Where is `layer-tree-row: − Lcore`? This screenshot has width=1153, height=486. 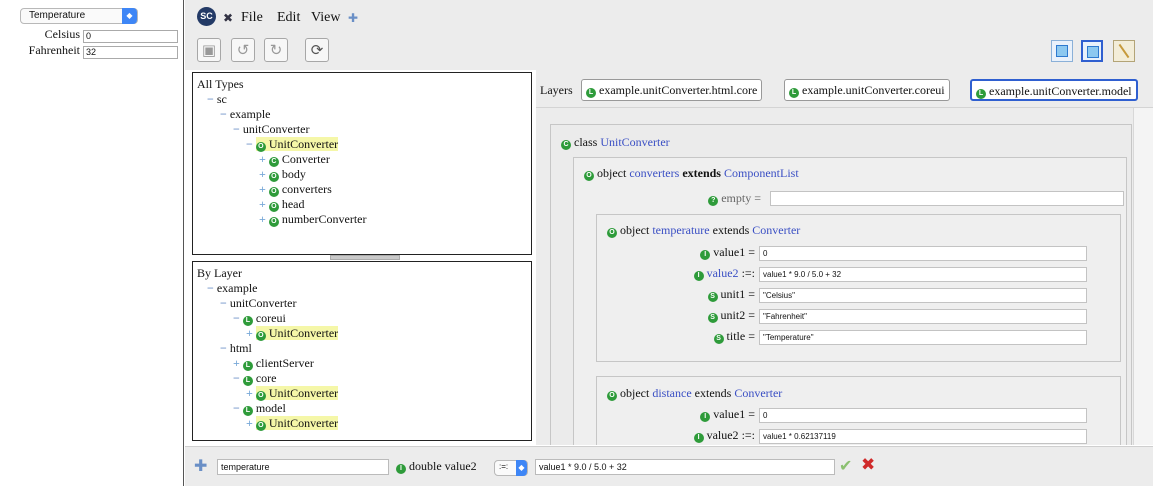 layer-tree-row: − Lcore is located at coordinates (255, 378).